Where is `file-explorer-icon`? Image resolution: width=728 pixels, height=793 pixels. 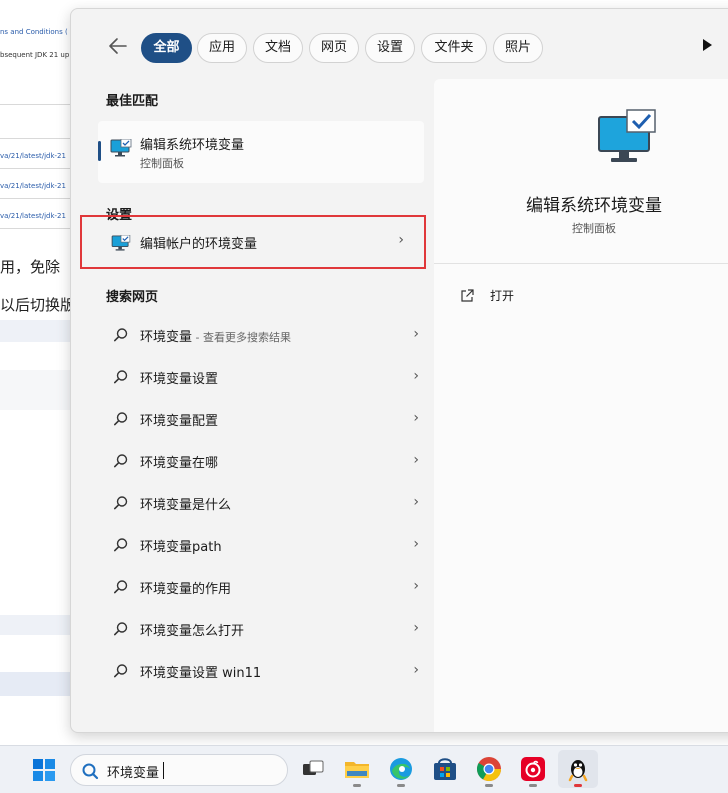
file-explorer-icon is located at coordinates (357, 770).